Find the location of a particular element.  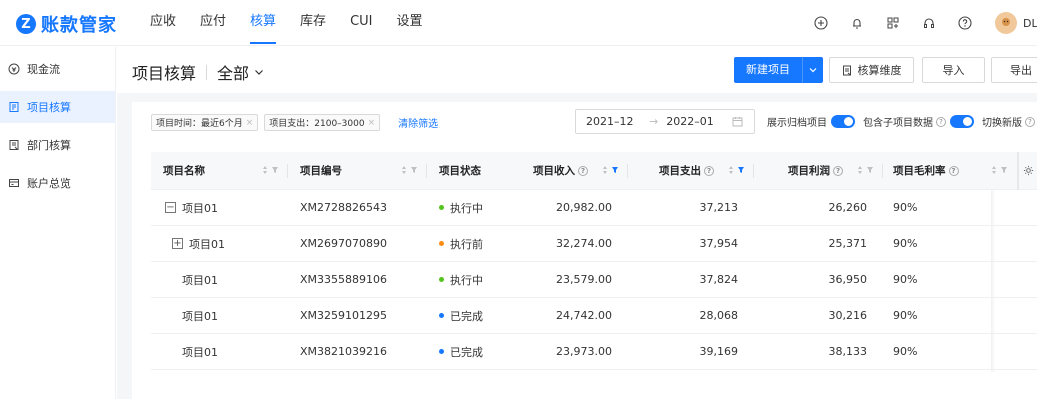

chevron-down-icon is located at coordinates (813, 70).